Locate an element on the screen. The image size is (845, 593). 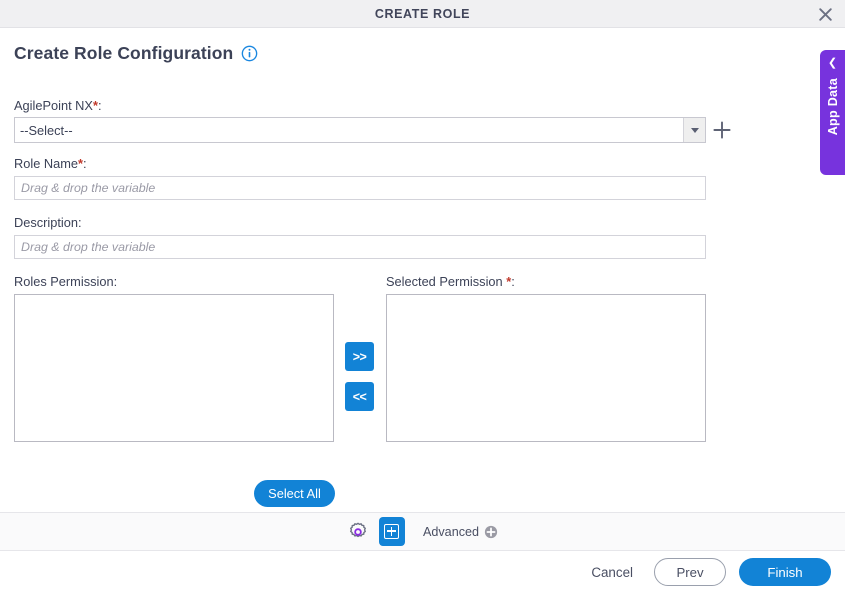
role-name-input is located at coordinates (360, 188).